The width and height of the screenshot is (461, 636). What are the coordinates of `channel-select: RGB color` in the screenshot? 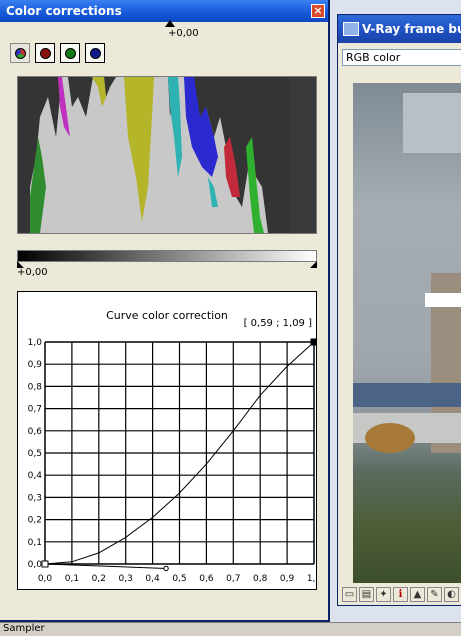 It's located at (401, 57).